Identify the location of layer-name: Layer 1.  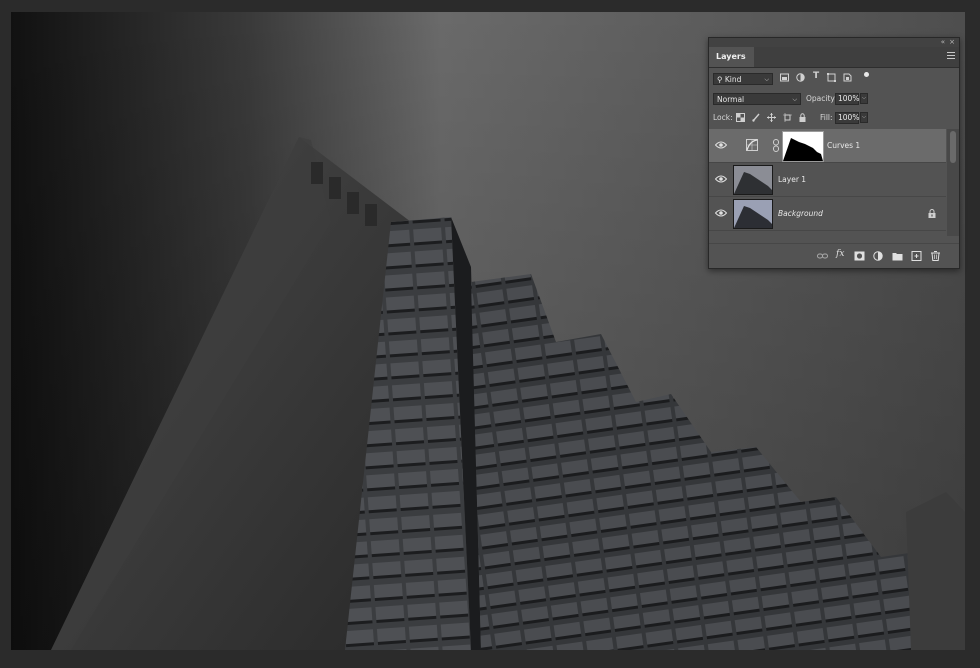
(792, 179).